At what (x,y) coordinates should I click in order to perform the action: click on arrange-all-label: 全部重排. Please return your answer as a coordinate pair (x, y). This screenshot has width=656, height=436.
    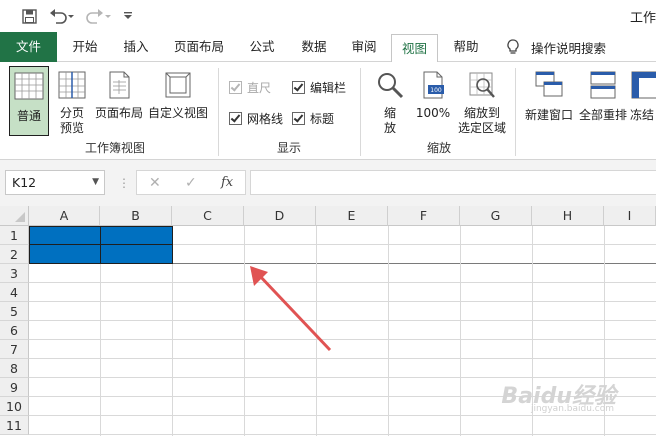
    Looking at the image, I should click on (602, 115).